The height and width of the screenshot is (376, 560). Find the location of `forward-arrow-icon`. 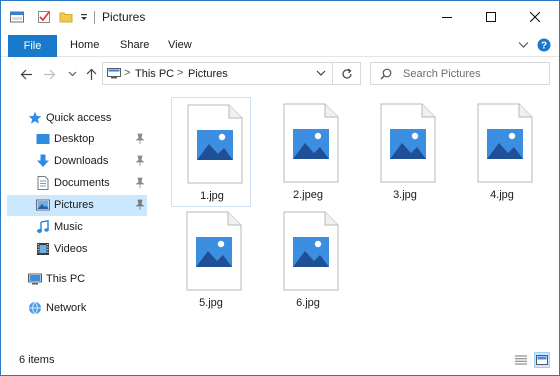

forward-arrow-icon is located at coordinates (49, 74).